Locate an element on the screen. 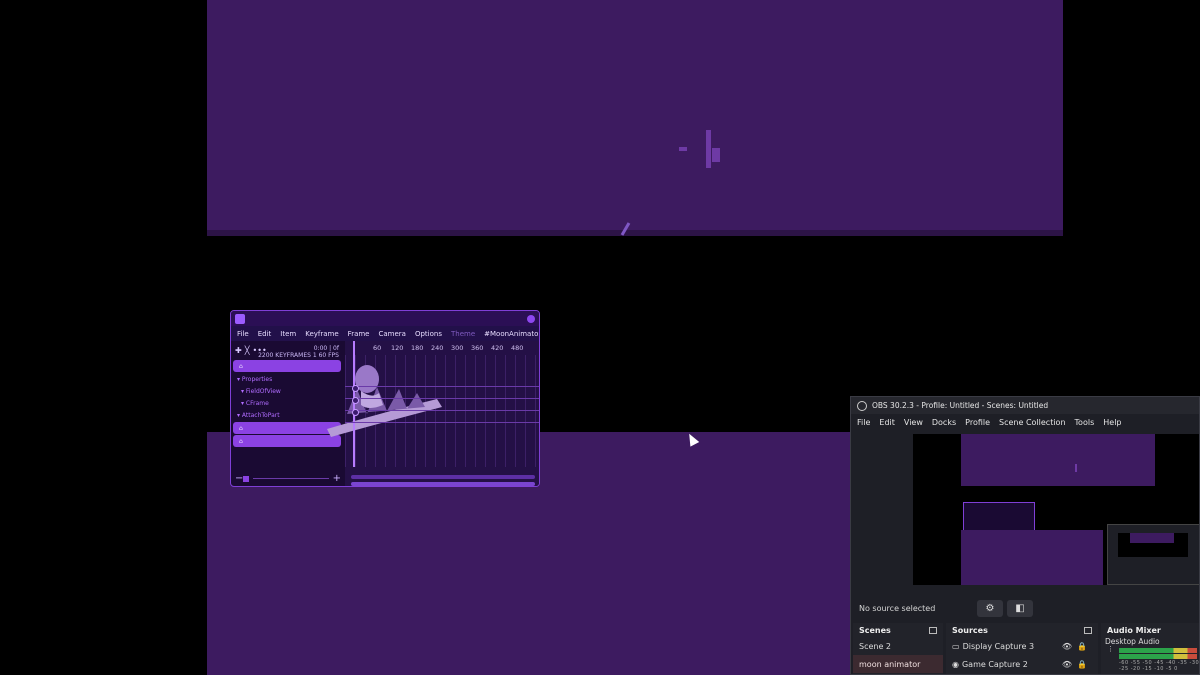 Image resolution: width=1200 pixels, height=675 pixels. obs-menu-file: File is located at coordinates (863, 422).